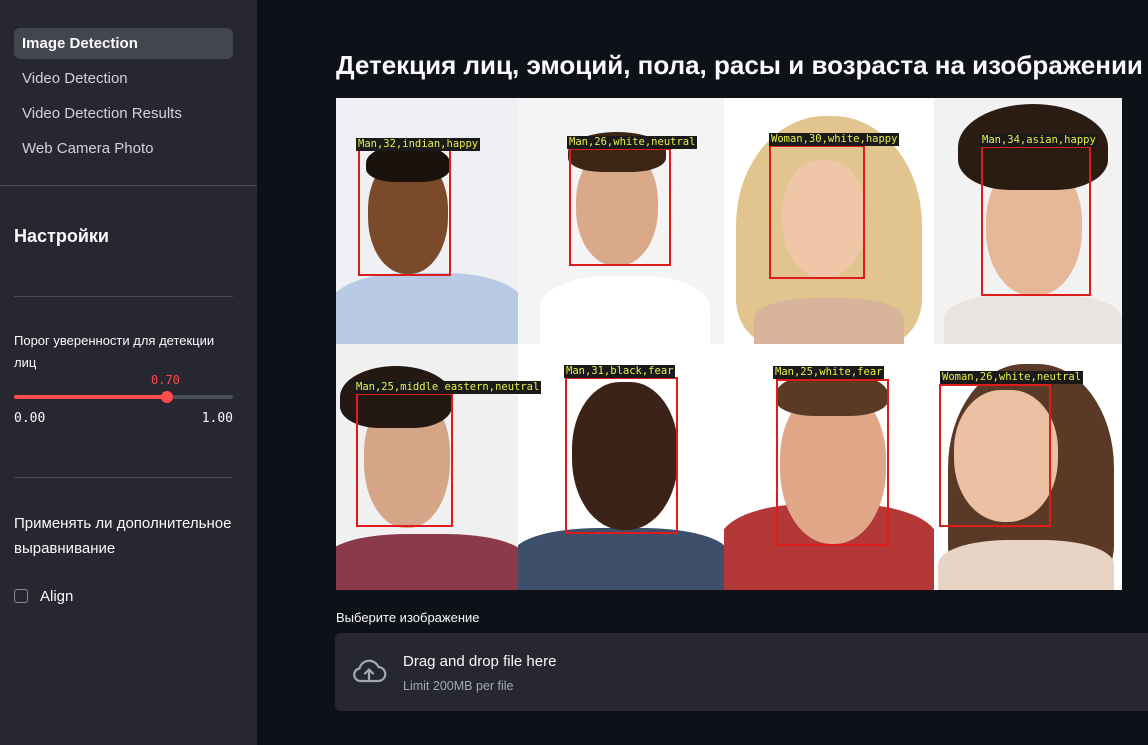 This screenshot has width=1148, height=745. I want to click on cloud-upload-icon, so click(370, 671).